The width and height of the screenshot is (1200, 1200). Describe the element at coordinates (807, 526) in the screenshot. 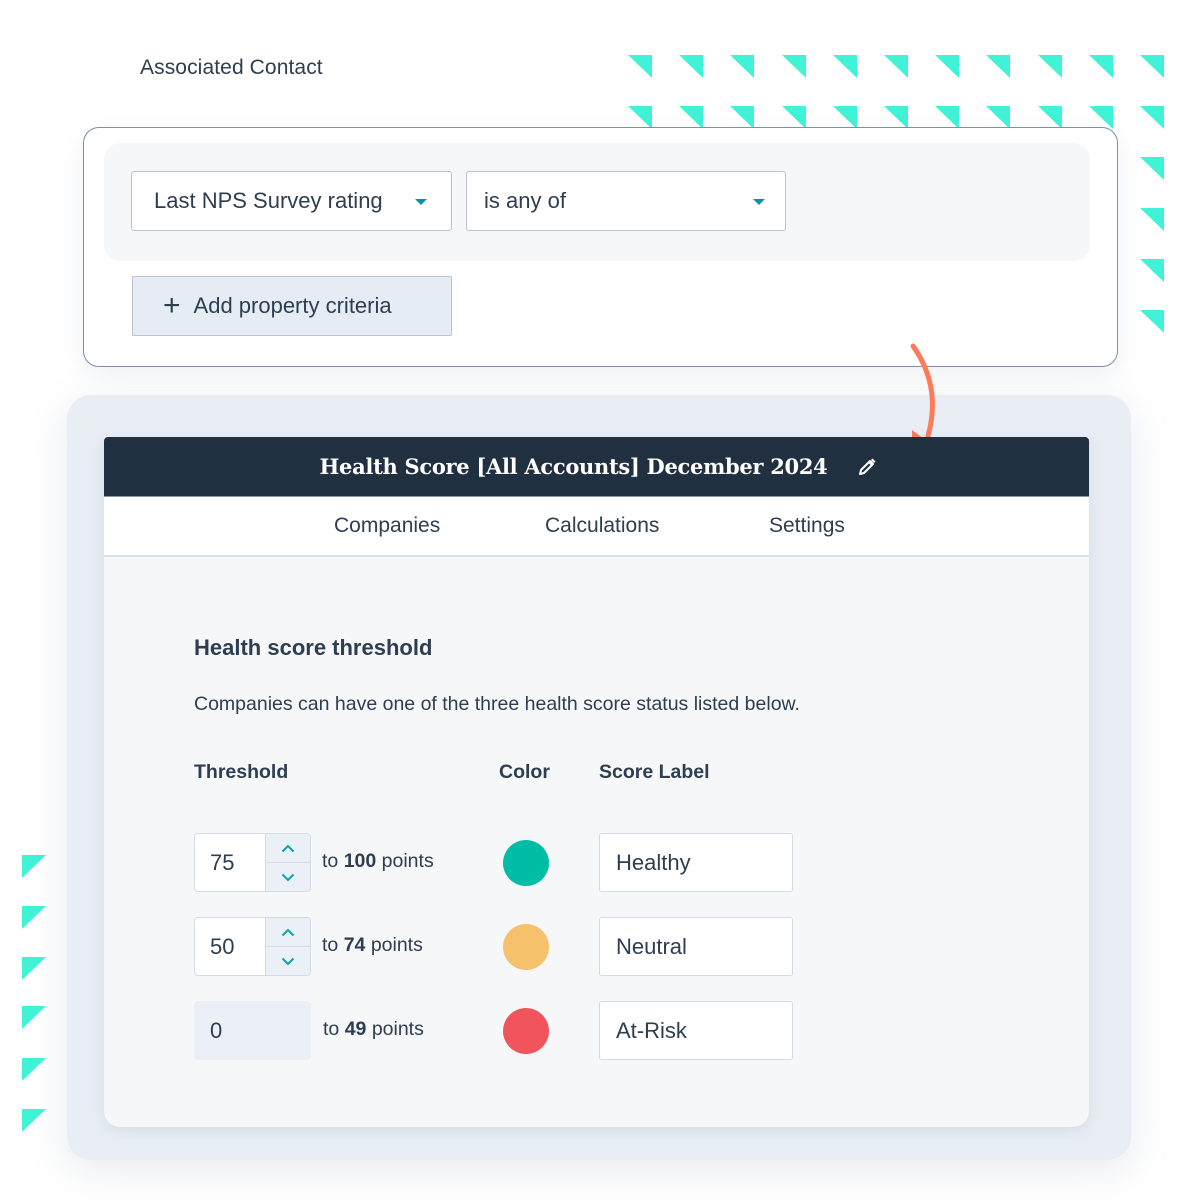

I see `tab-settings: Settings` at that location.